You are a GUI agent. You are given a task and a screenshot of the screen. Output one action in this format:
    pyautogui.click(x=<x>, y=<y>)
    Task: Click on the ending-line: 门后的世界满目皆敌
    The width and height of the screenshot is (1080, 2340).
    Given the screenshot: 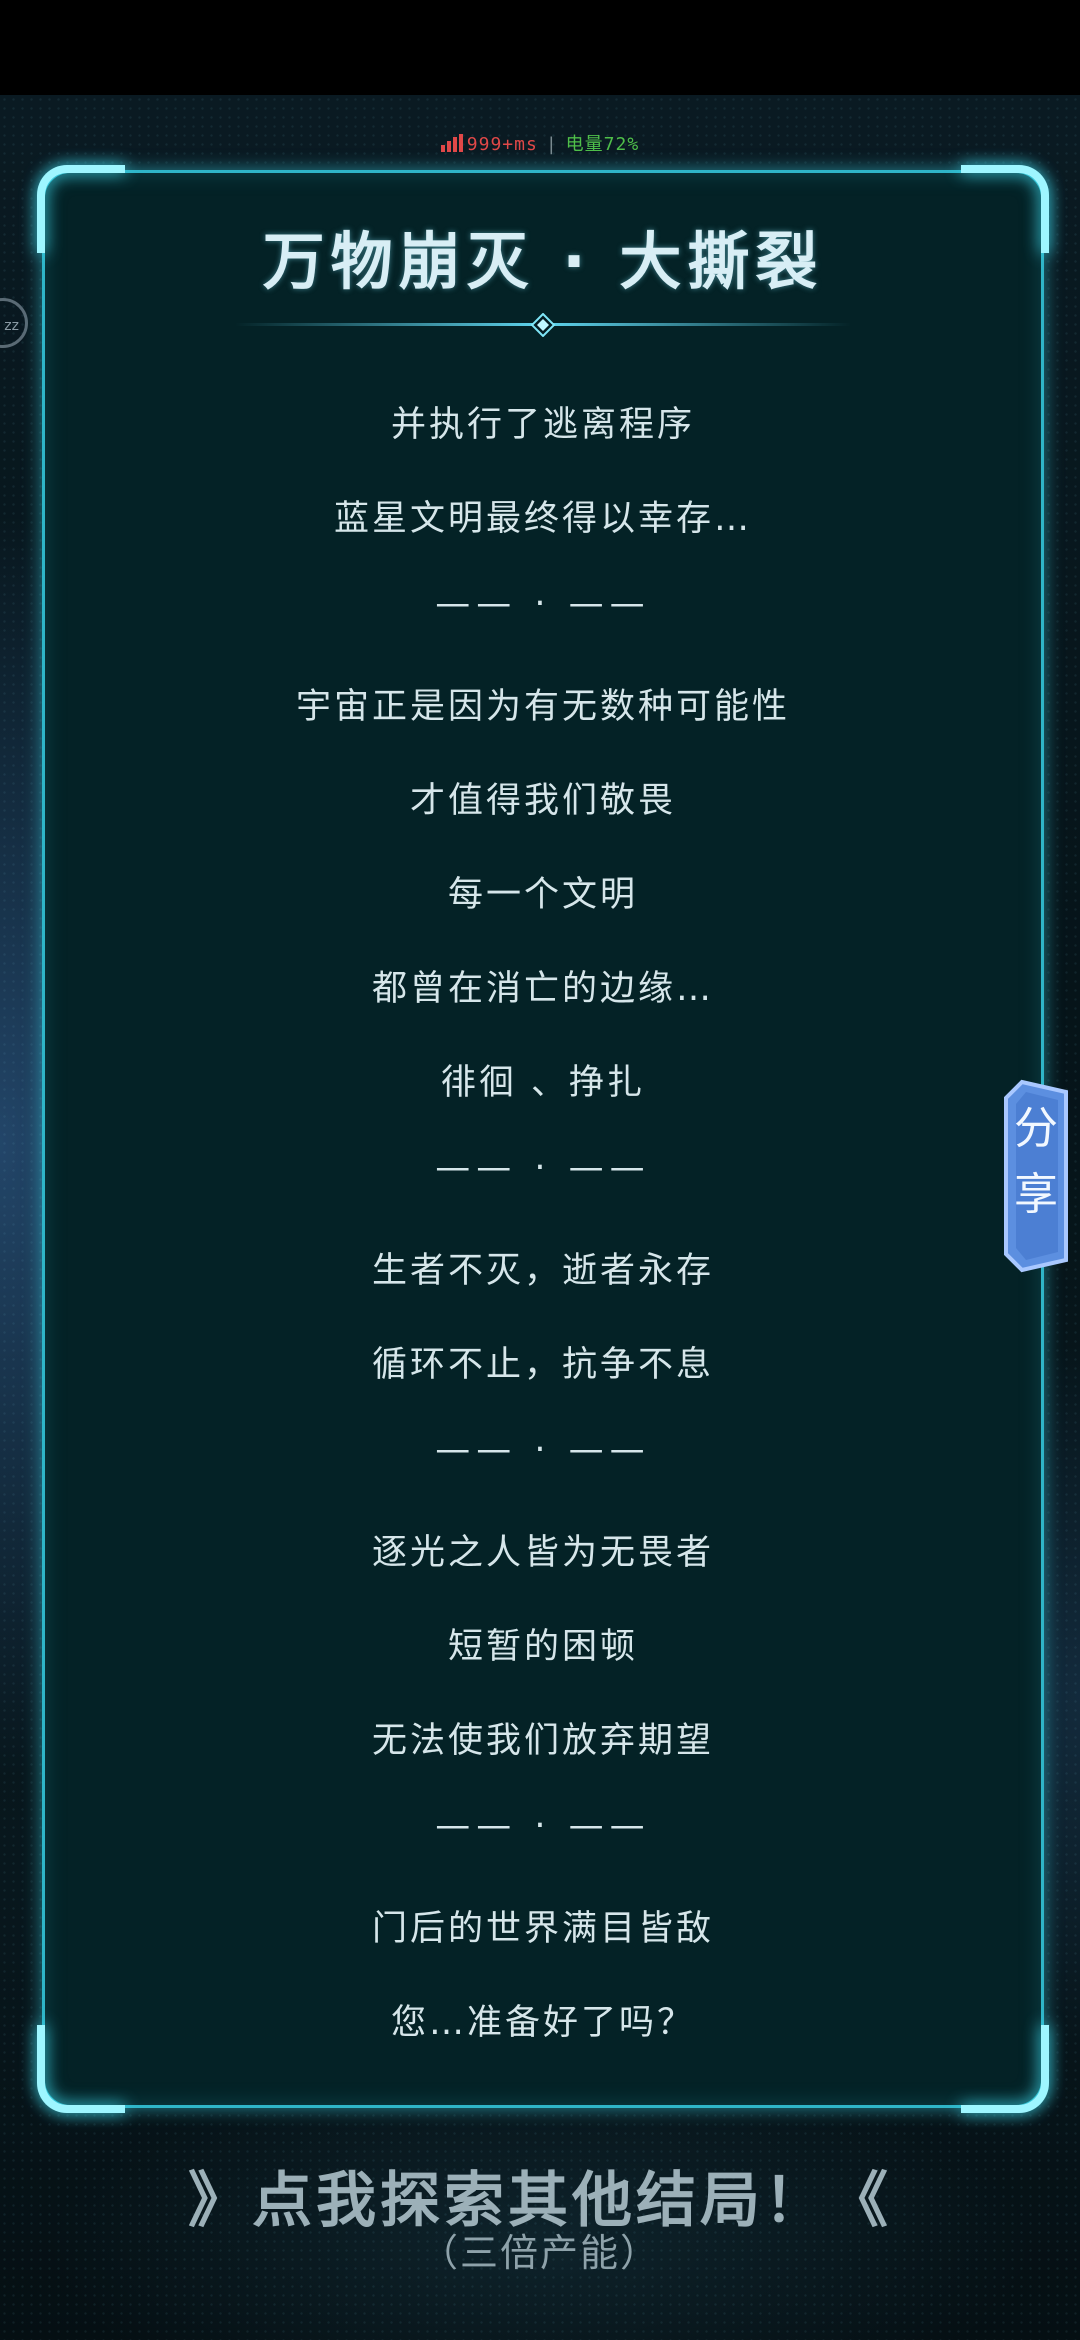 What is the action you would take?
    pyautogui.click(x=542, y=1929)
    